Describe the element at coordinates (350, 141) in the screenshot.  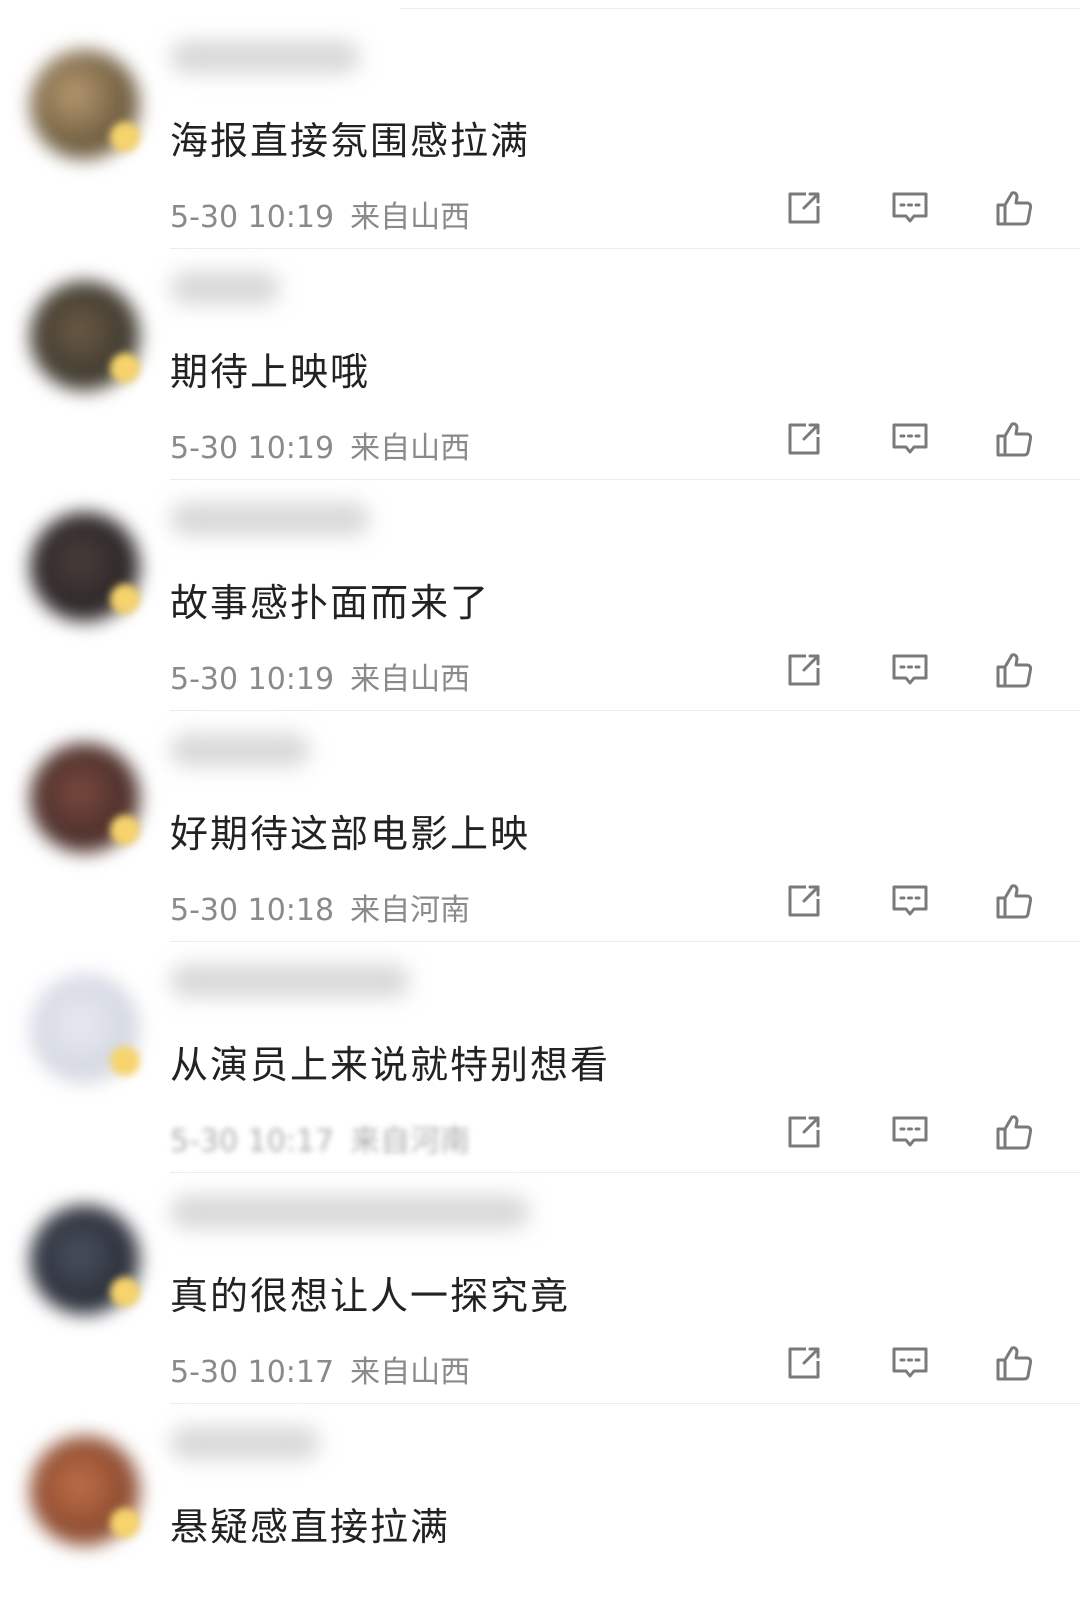
I see `comment-text: 海报直接氛围感拉满` at that location.